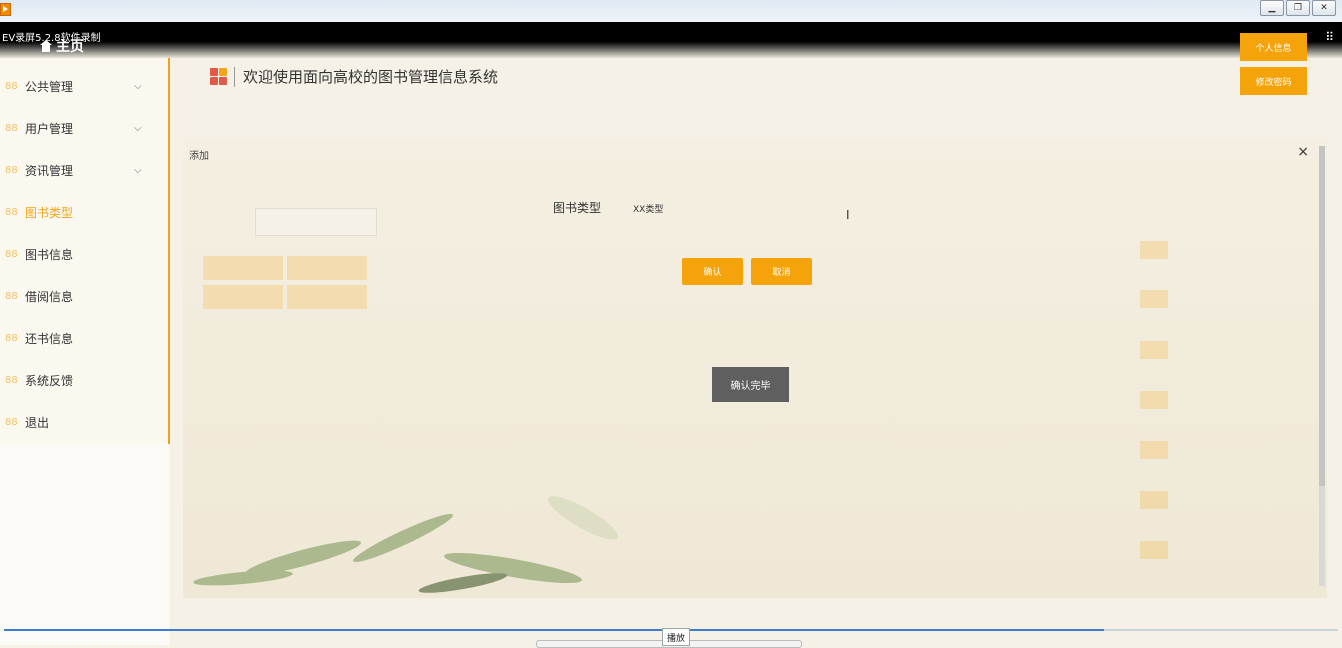 This screenshot has width=1342, height=648. I want to click on sidebar-item-label: 图书信息, so click(49, 254).